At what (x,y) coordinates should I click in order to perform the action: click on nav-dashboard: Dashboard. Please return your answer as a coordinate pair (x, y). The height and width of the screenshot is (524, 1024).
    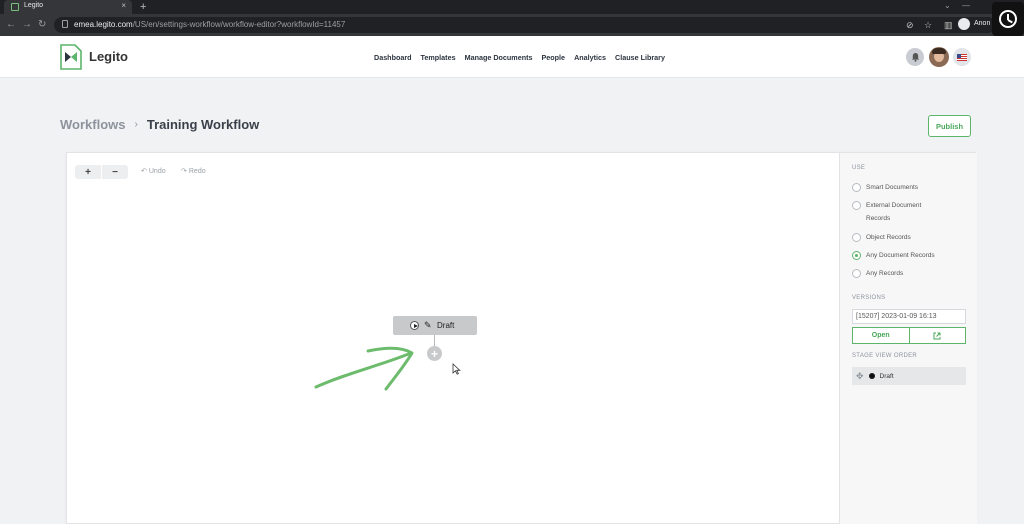
    Looking at the image, I should click on (393, 57).